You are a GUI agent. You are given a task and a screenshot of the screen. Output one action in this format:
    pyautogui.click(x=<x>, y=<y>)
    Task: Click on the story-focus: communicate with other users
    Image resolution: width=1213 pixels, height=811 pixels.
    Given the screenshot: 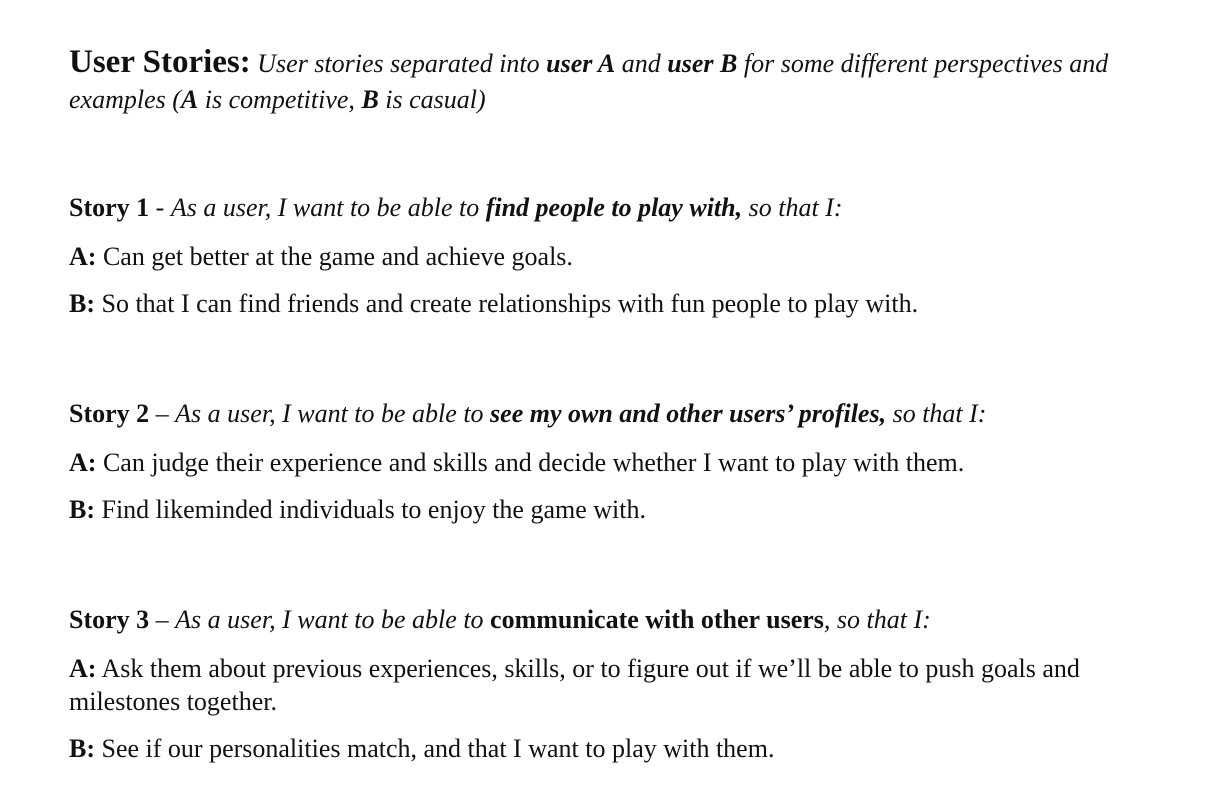 What is the action you would take?
    pyautogui.click(x=657, y=619)
    